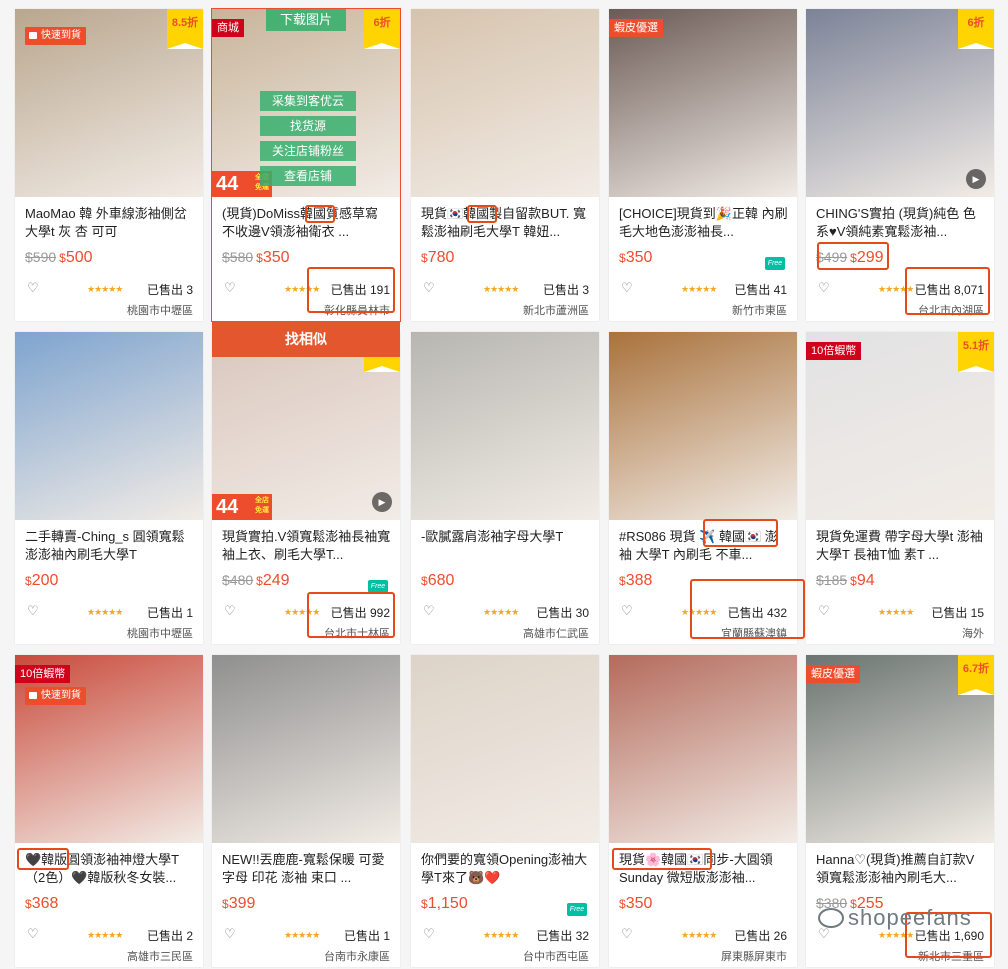 The width and height of the screenshot is (1008, 969). Describe the element at coordinates (556, 634) in the screenshot. I see `shop-location: 高雄市仁武區` at that location.